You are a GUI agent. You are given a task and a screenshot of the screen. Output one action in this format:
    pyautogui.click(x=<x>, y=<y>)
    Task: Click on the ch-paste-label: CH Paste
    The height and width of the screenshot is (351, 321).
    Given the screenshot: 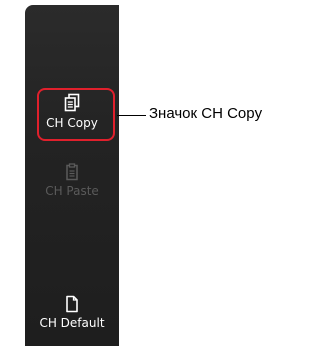 What is the action you would take?
    pyautogui.click(x=72, y=191)
    